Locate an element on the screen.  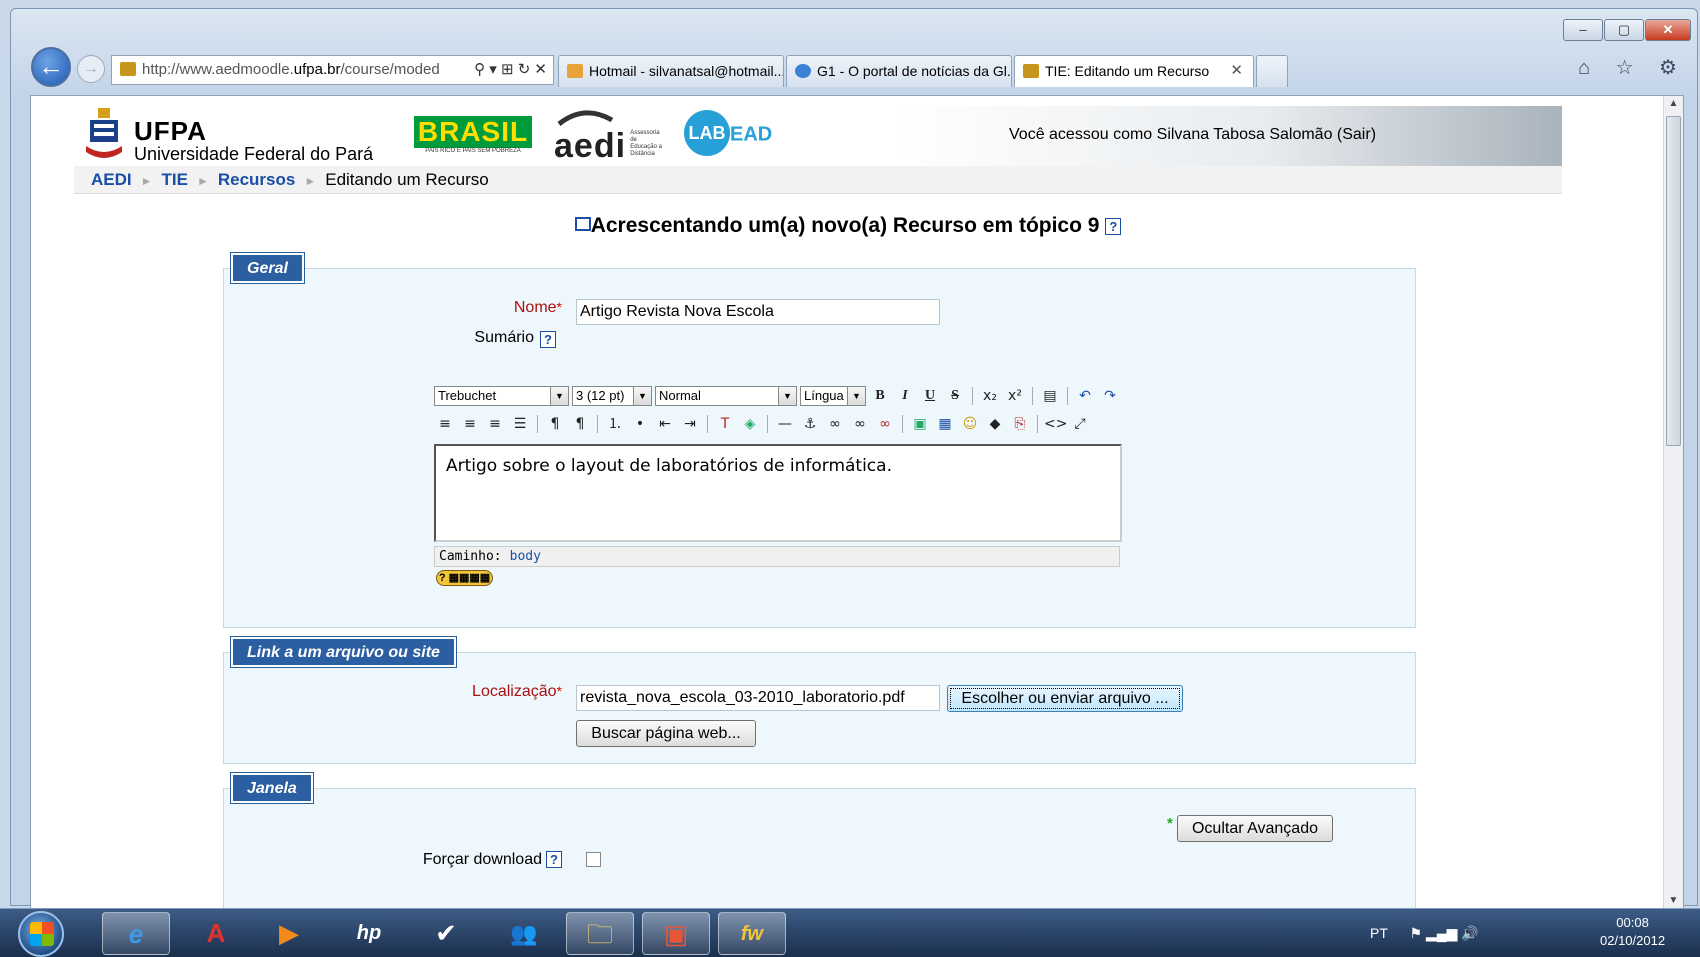
tab-tie-editando: TIE: Editando um Recurso ✕ is located at coordinates (1134, 71).